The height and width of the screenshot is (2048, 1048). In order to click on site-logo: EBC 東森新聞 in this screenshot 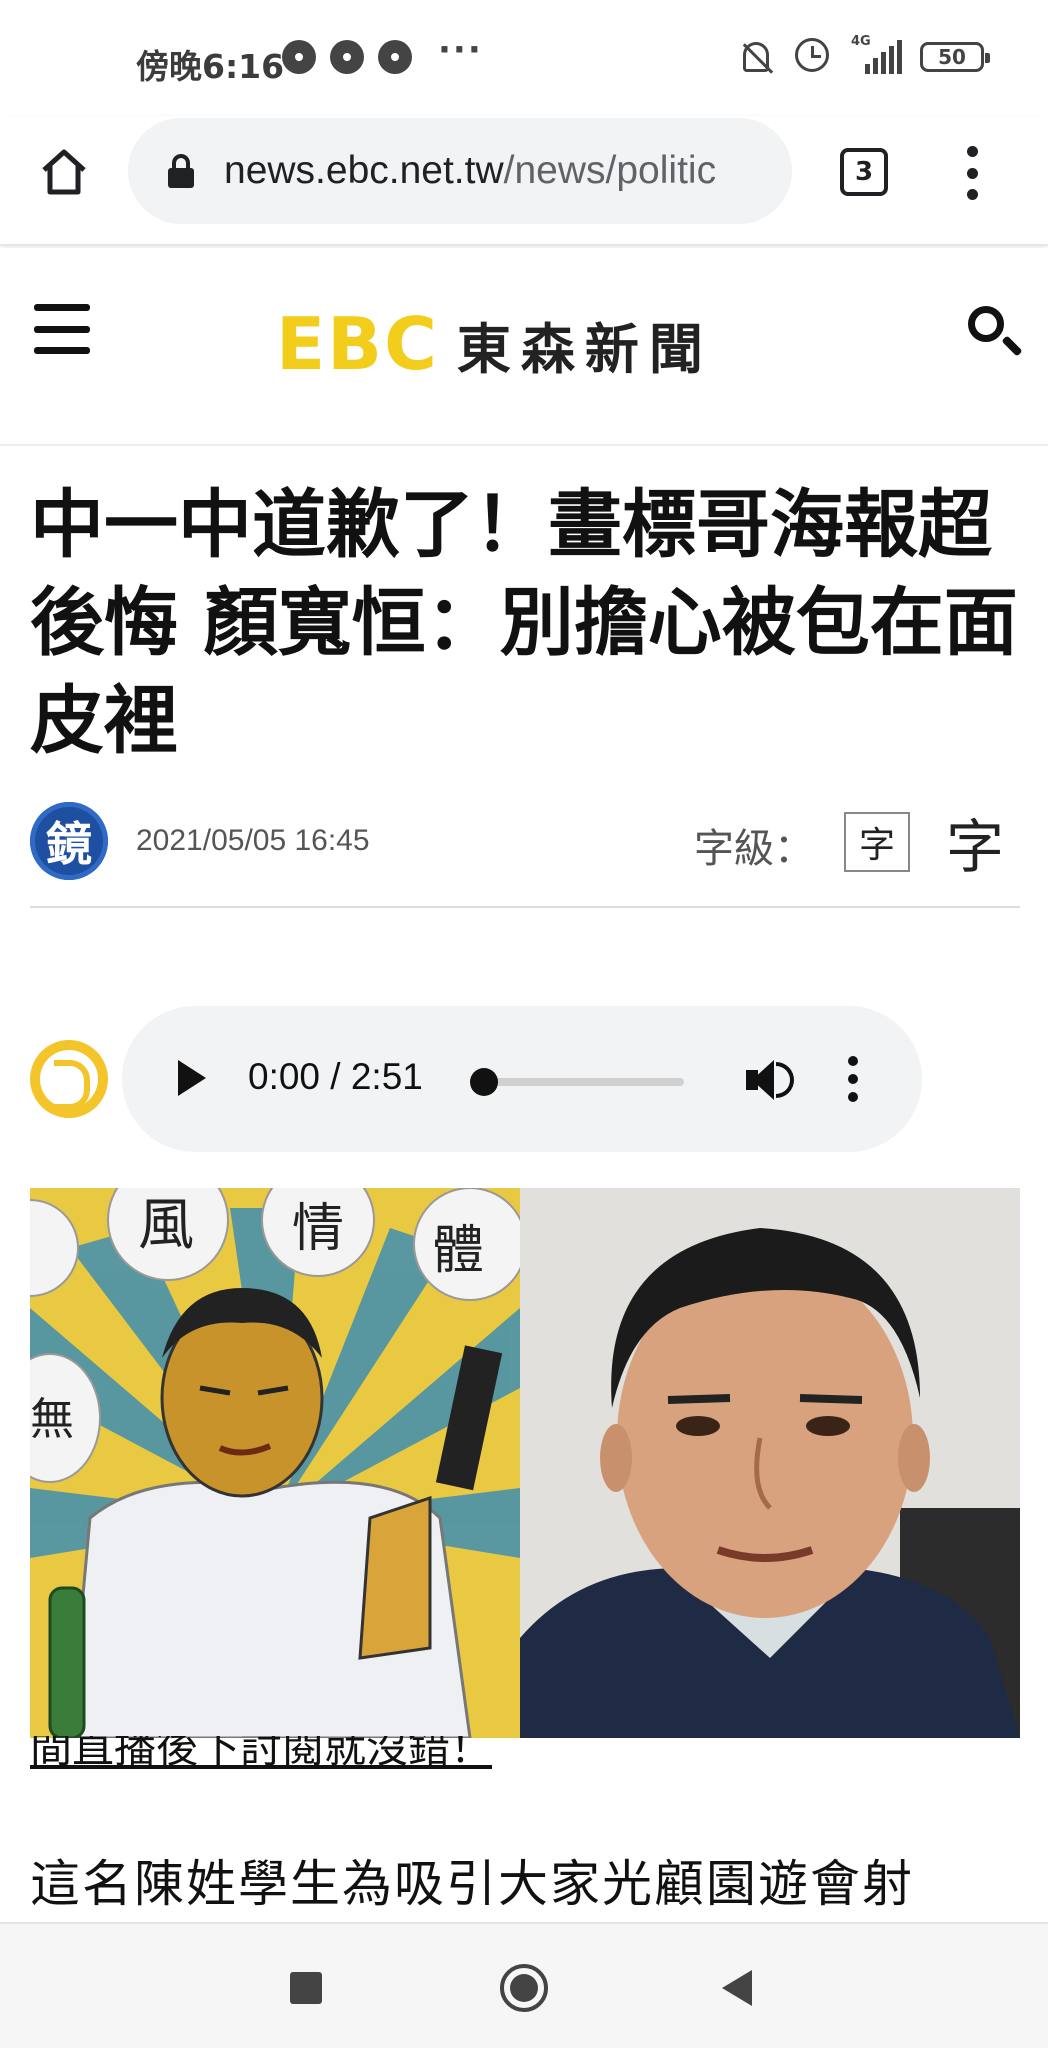, I will do `click(494, 344)`.